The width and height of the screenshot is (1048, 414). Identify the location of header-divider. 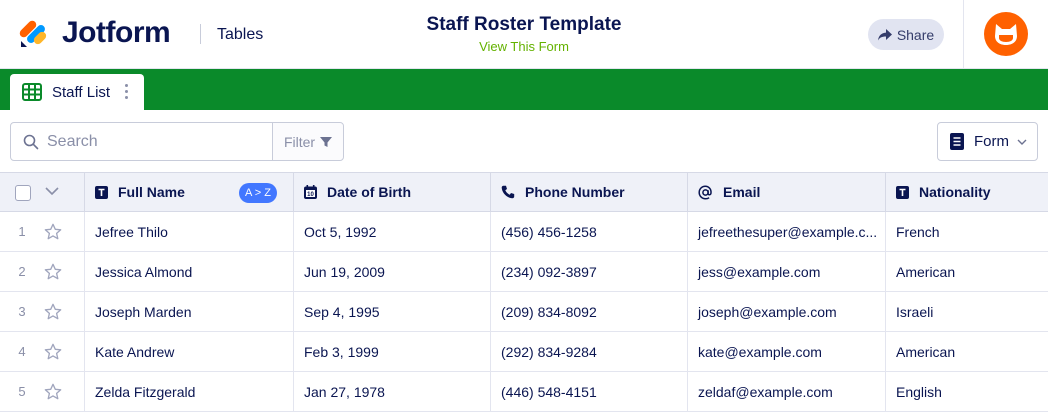
(200, 34).